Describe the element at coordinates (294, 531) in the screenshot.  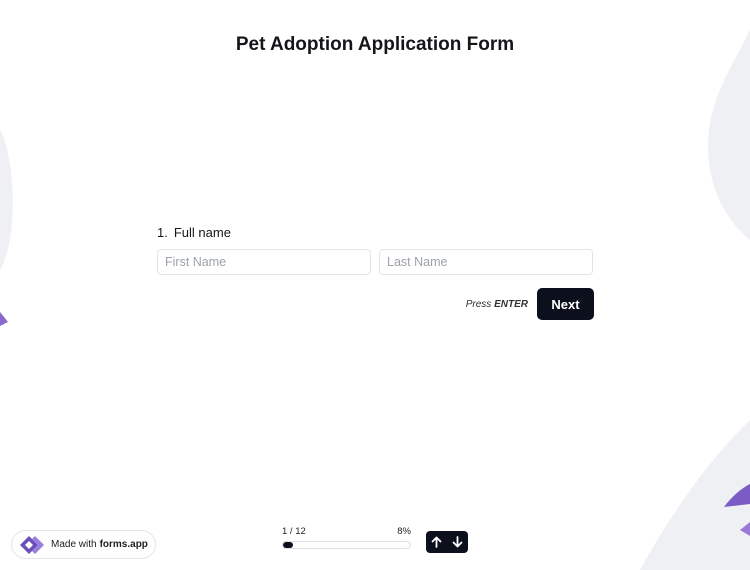
I see `progress-counter: 1 / 12` at that location.